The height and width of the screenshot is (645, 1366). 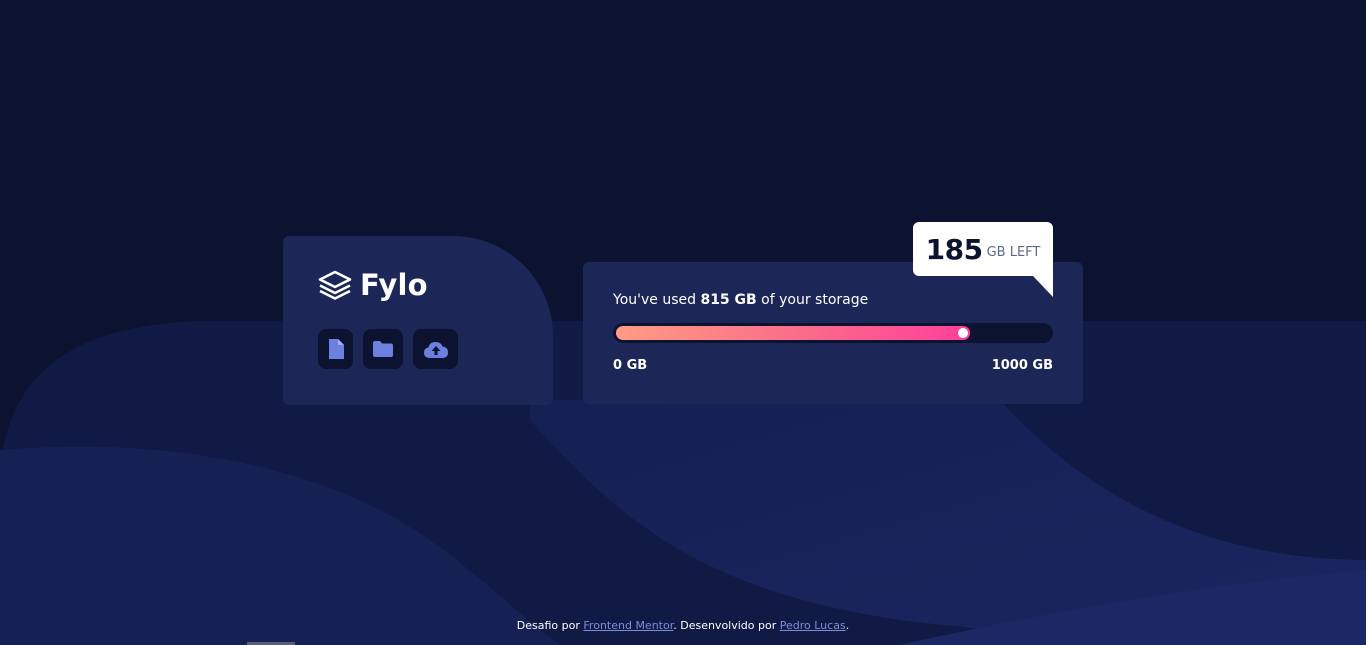 I want to click on file-button, so click(x=335, y=349).